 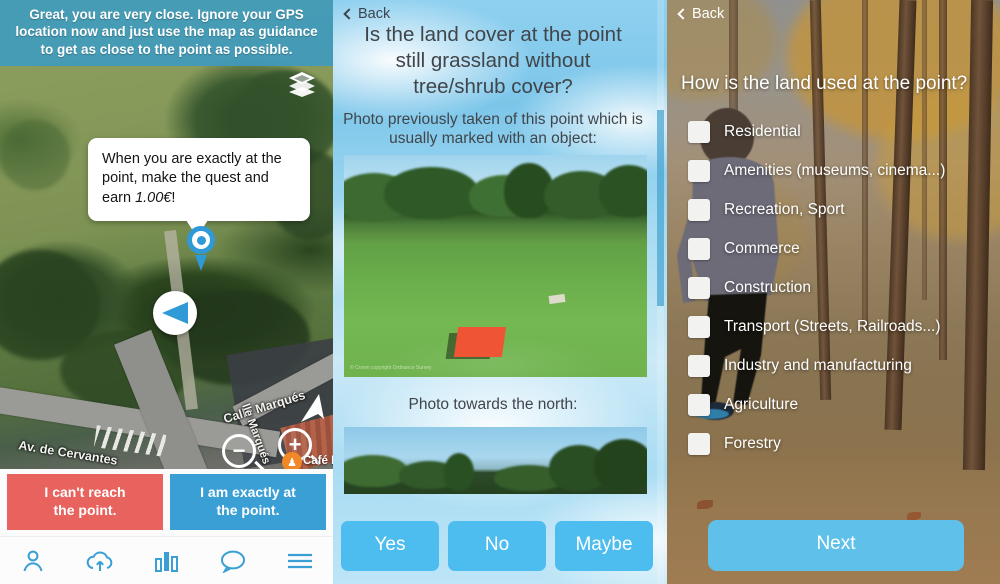 What do you see at coordinates (85, 492) in the screenshot?
I see `cannot-reach-line-1: I can't reach` at bounding box center [85, 492].